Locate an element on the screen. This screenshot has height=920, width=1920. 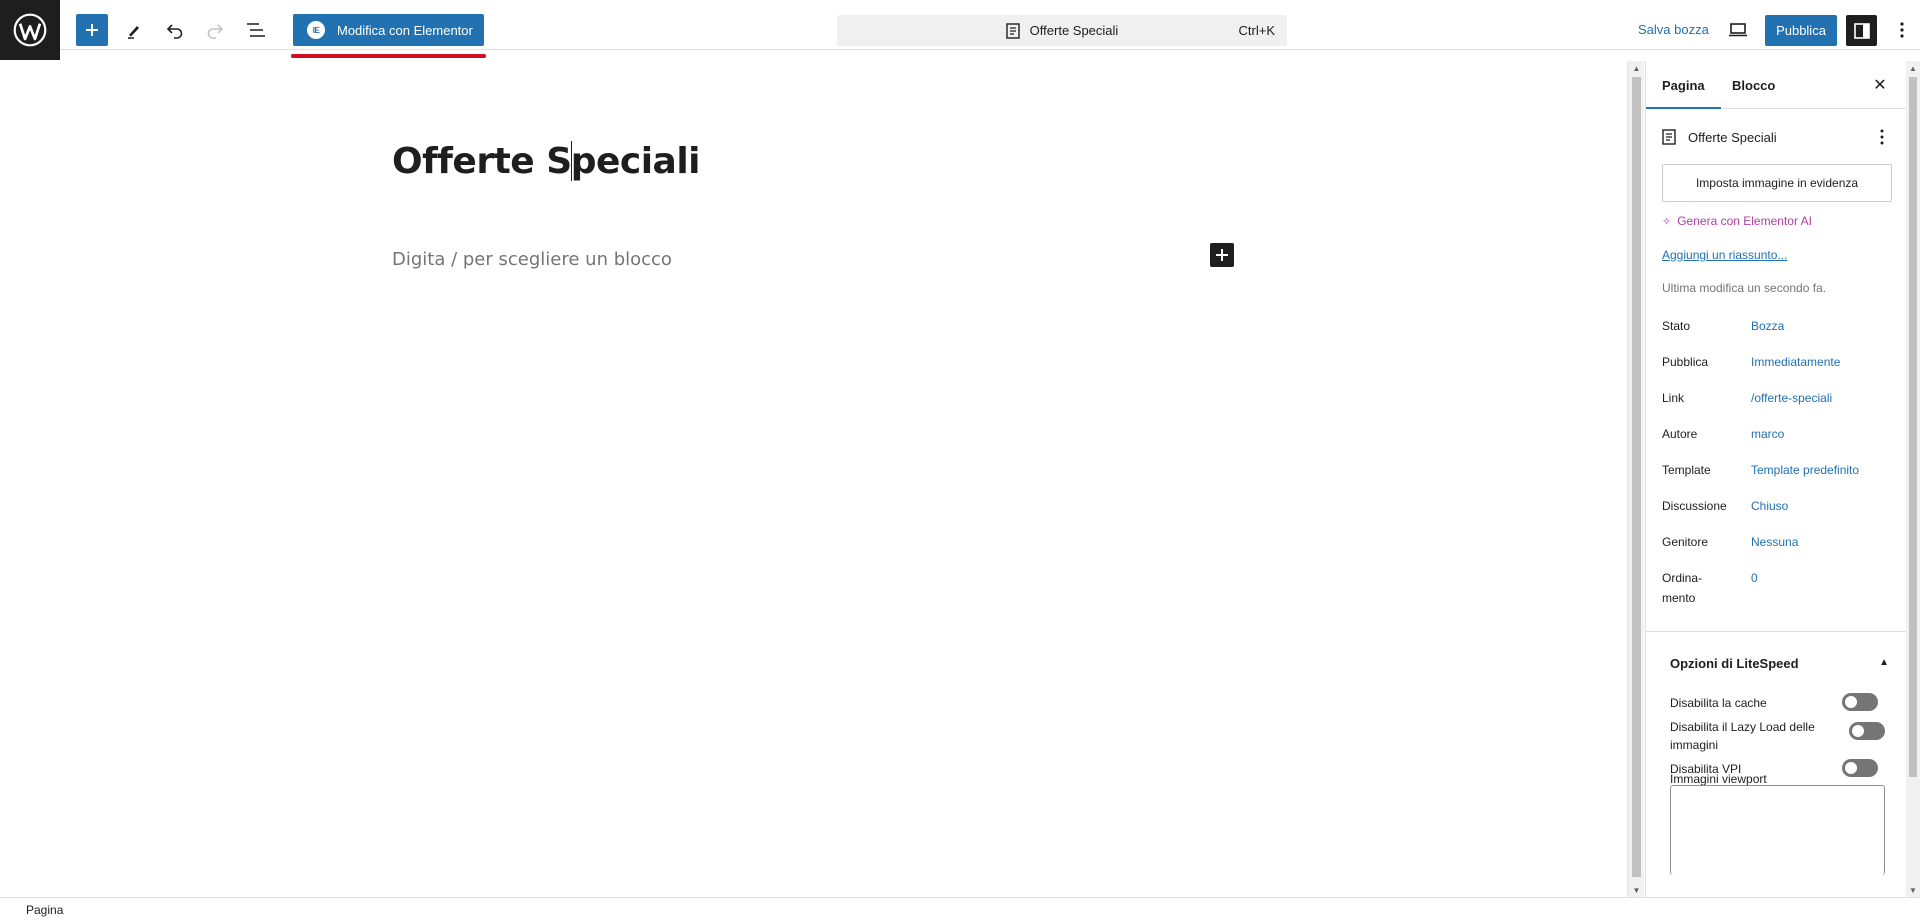
tools-button is located at coordinates (134, 30).